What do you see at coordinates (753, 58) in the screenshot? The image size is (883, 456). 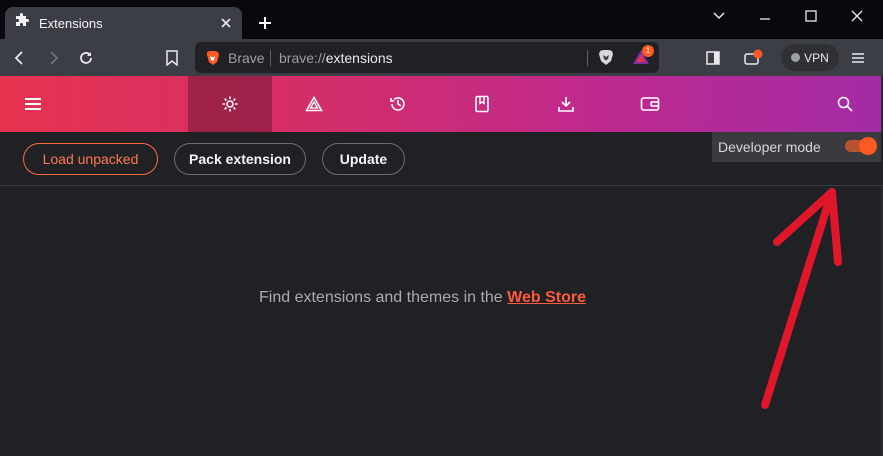 I see `wallet-toolbar-icon` at bounding box center [753, 58].